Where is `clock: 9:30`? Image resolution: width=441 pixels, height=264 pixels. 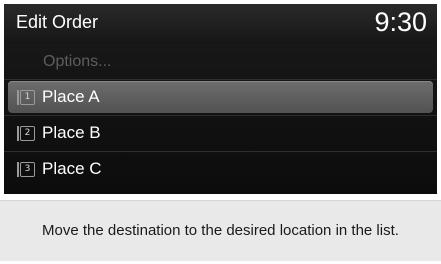
clock: 9:30 is located at coordinates (400, 22).